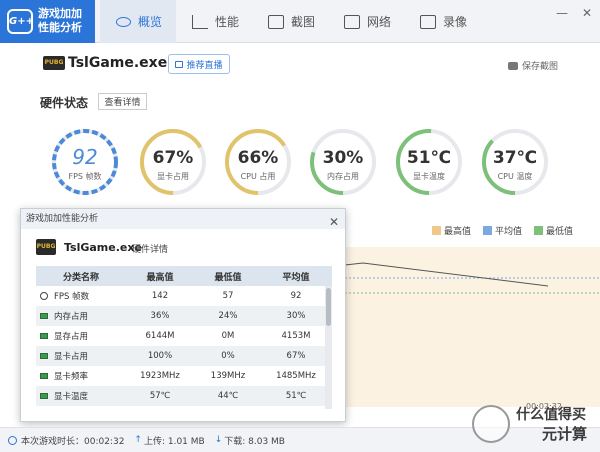 The height and width of the screenshot is (452, 600). Describe the element at coordinates (184, 376) in the screenshot. I see `table-row: 显卡频率 1923MHz 139MHz 1485MHz` at that location.